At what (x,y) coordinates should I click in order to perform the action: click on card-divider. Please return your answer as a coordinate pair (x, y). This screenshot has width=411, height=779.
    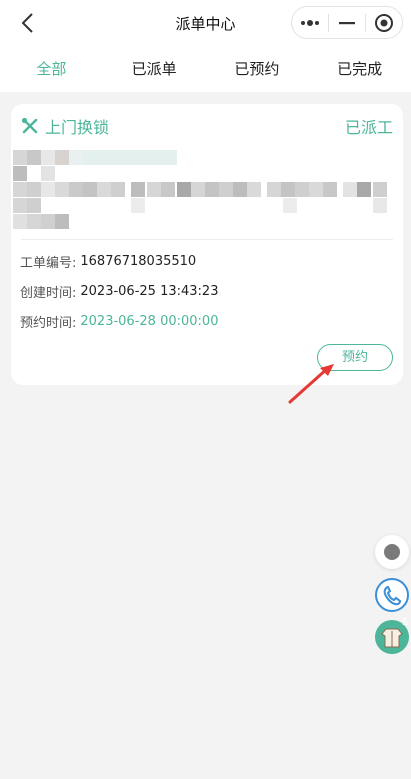
    Looking at the image, I should click on (207, 239).